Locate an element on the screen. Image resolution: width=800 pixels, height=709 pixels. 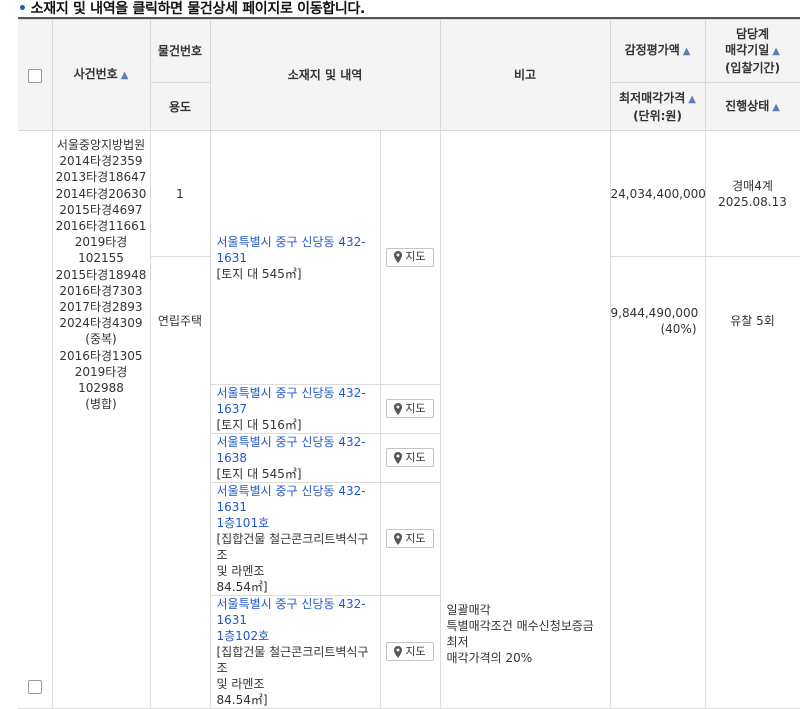
case-note: (병합) is located at coordinates (101, 404).